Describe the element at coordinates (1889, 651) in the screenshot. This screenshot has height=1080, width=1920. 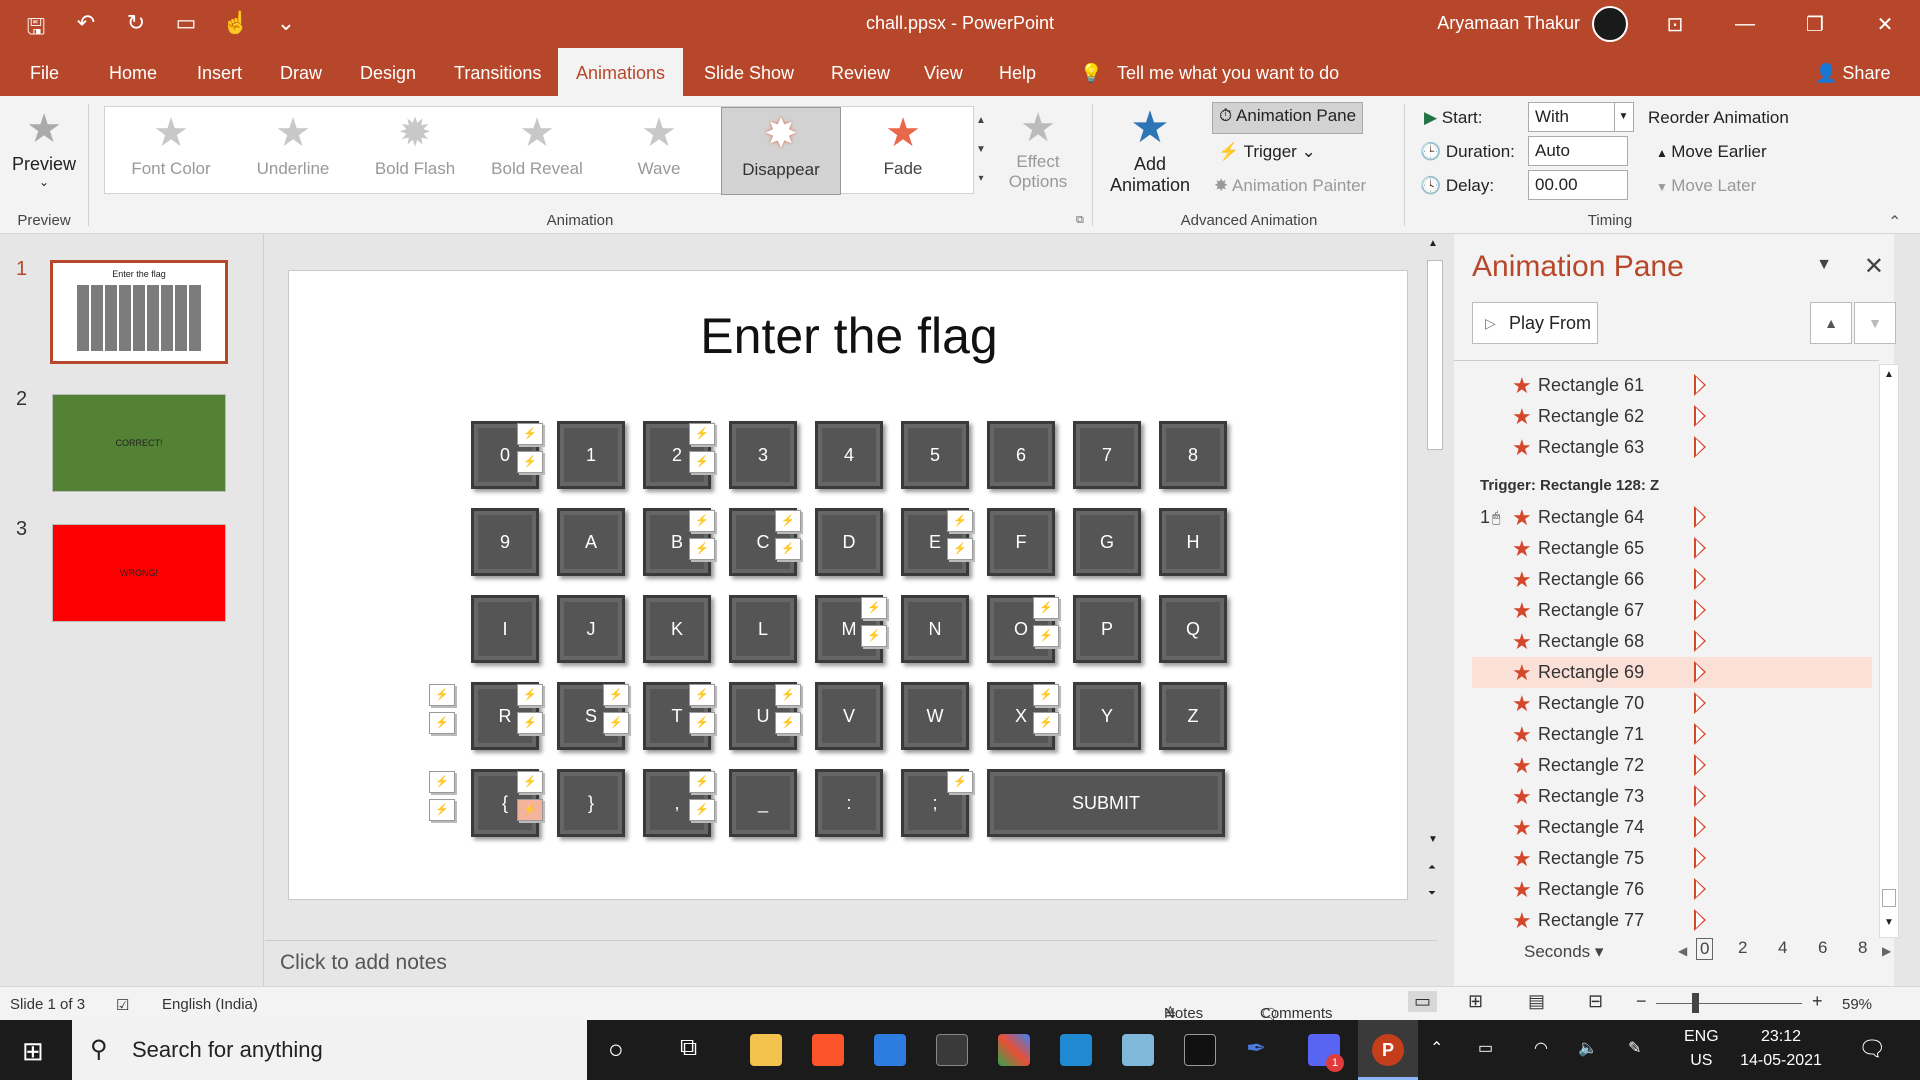
I see `animation-pane-scrollbar: ▲ ▼` at that location.